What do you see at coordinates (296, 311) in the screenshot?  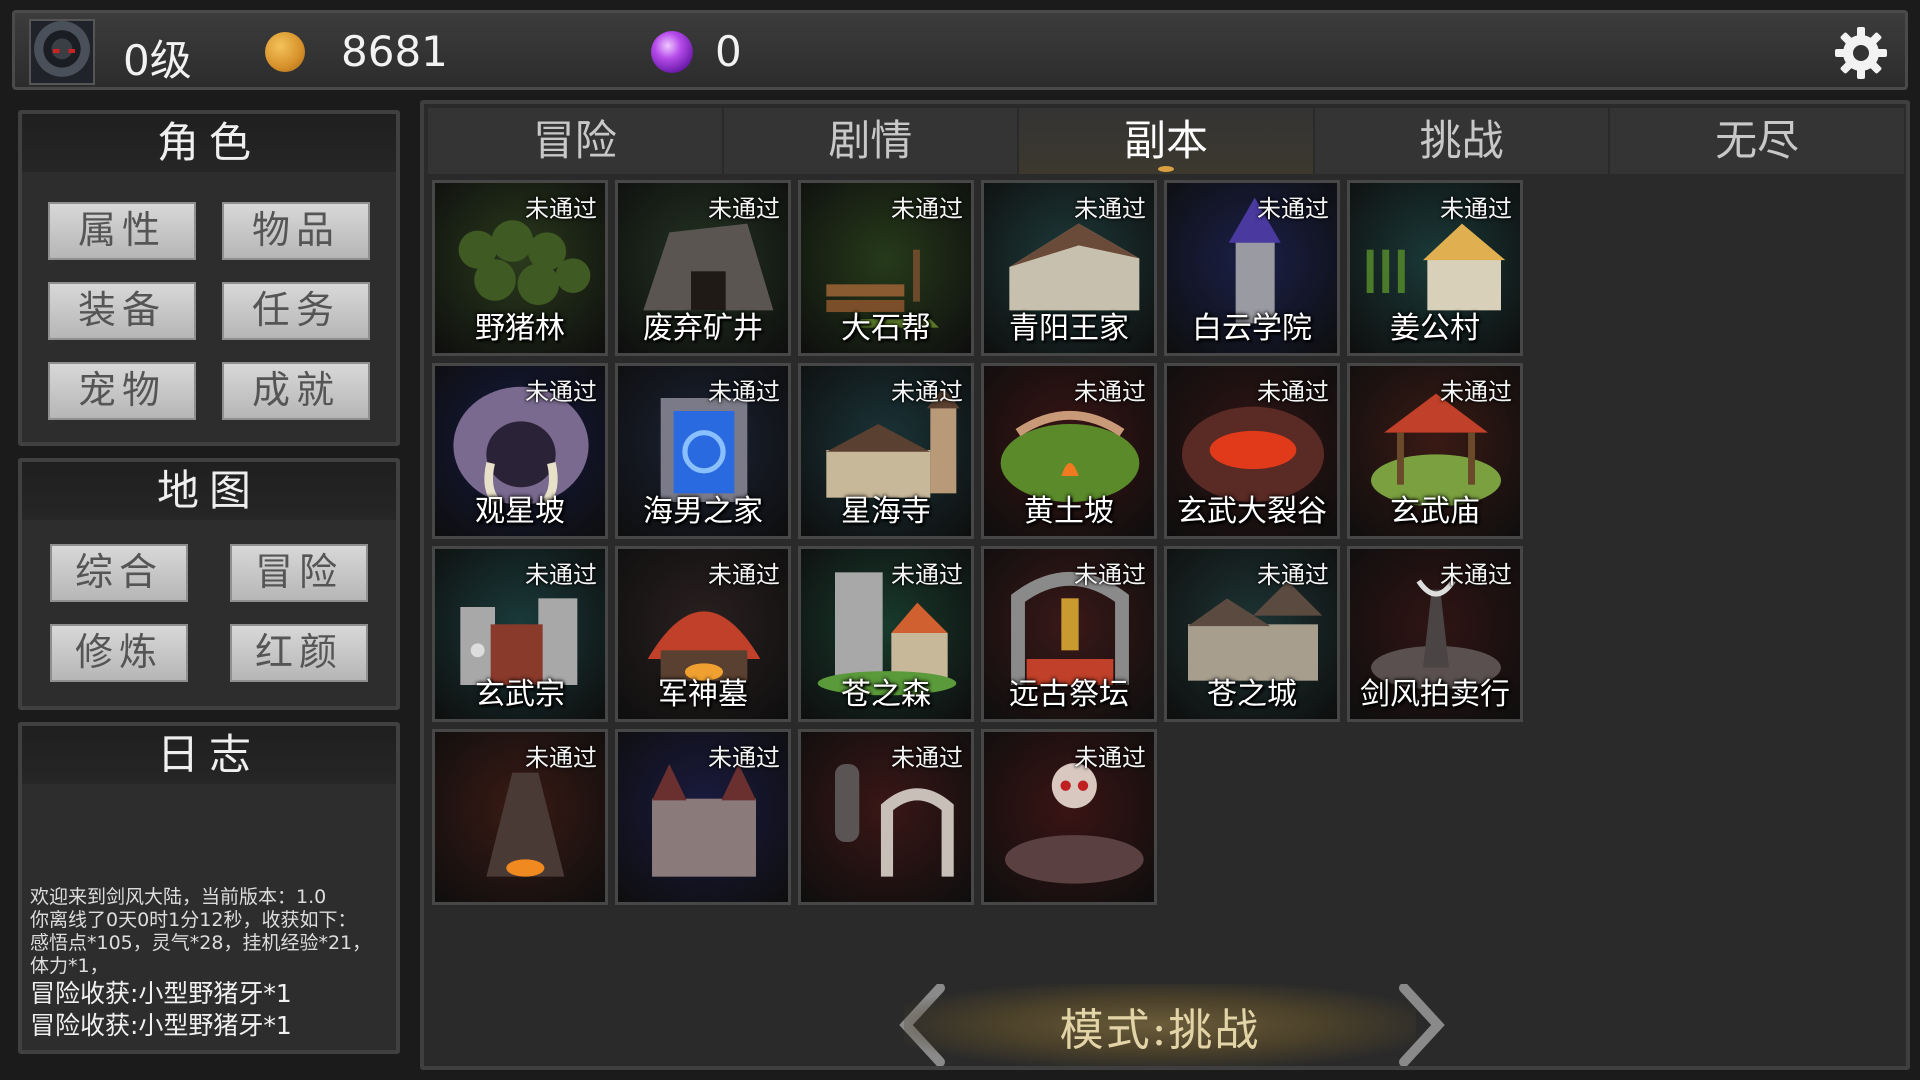 I see `quests-button: 任务` at bounding box center [296, 311].